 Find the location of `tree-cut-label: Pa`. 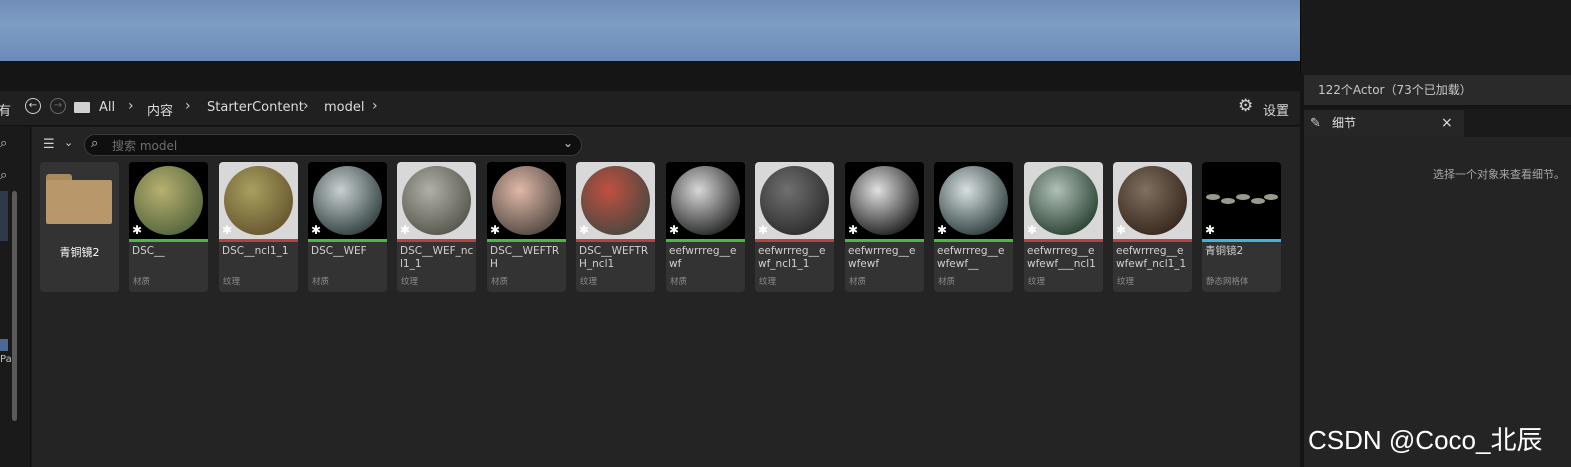

tree-cut-label: Pa is located at coordinates (6, 359).